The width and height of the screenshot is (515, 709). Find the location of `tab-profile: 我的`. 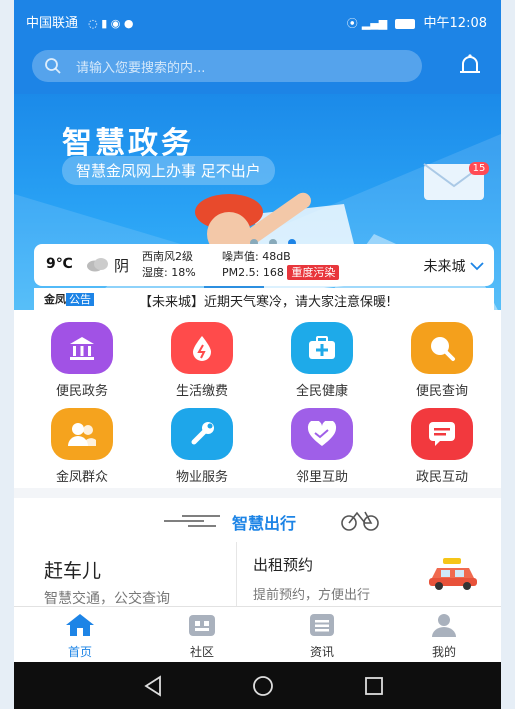

tab-profile: 我的 is located at coordinates (442, 636).